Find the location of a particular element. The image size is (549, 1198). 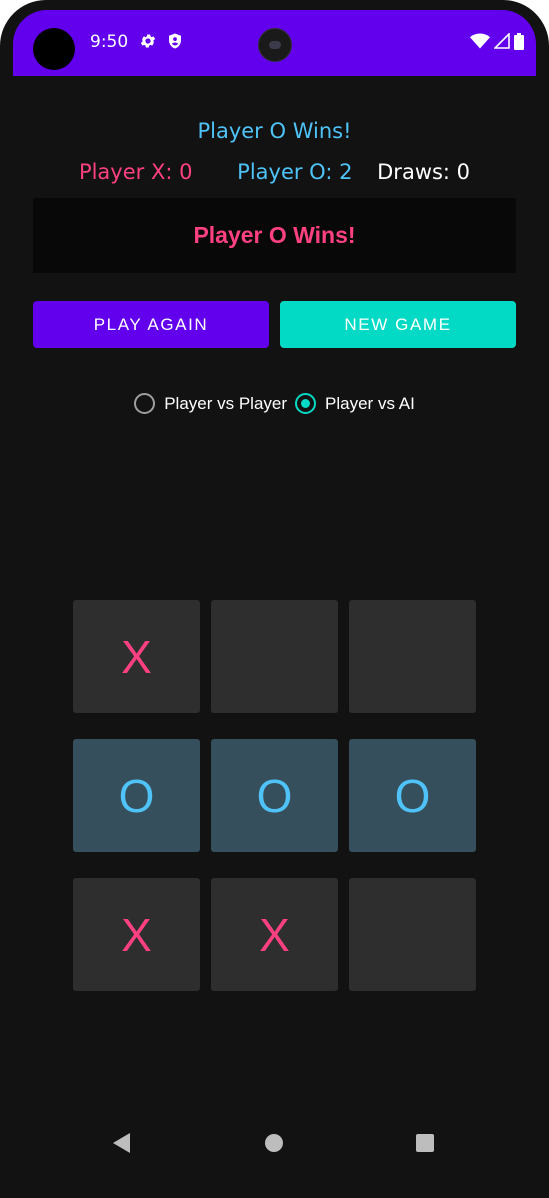

board-cell-r2c2 is located at coordinates (412, 934).